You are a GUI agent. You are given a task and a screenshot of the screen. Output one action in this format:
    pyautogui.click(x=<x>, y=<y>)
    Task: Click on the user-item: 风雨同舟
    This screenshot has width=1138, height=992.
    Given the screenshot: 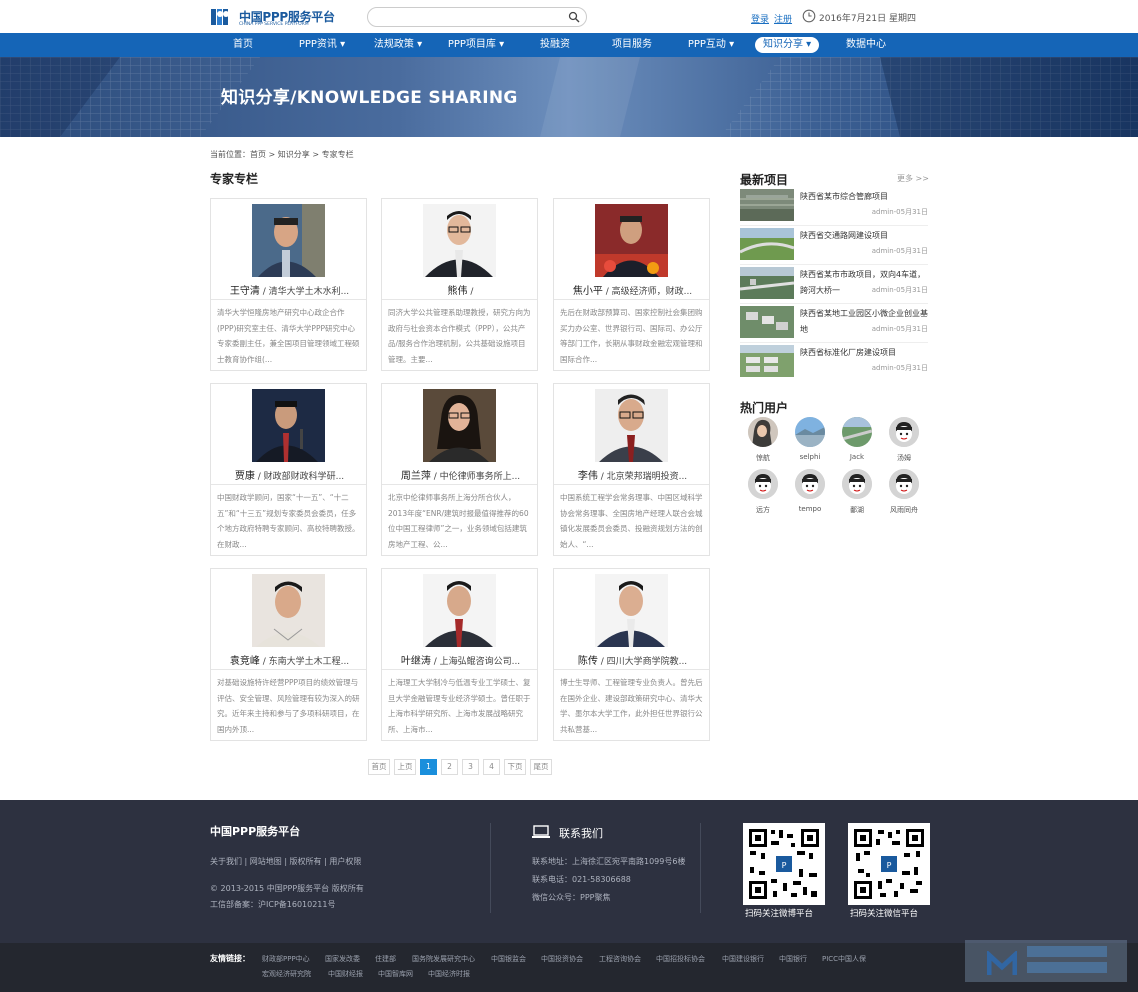 What is the action you would take?
    pyautogui.click(x=904, y=493)
    